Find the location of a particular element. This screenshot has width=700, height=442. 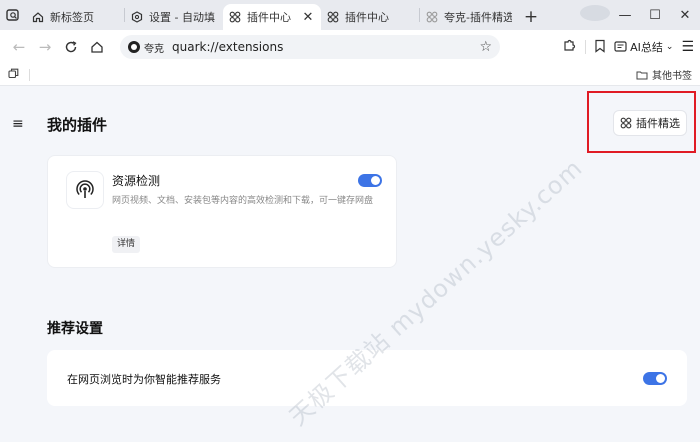

profile-button is located at coordinates (595, 15).